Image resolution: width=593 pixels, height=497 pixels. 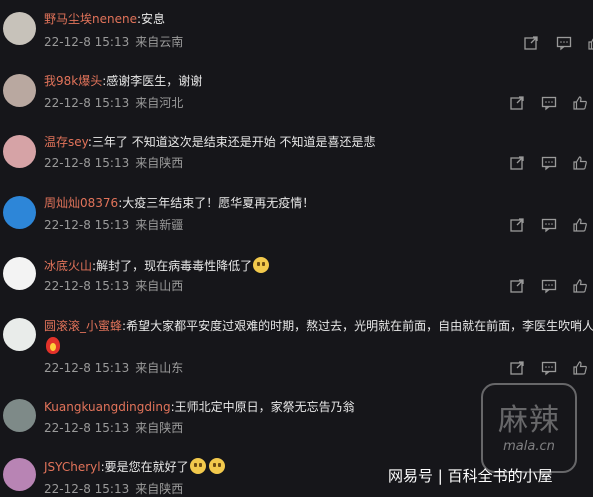 What do you see at coordinates (159, 368) in the screenshot?
I see `comment-location: 来自山东` at bounding box center [159, 368].